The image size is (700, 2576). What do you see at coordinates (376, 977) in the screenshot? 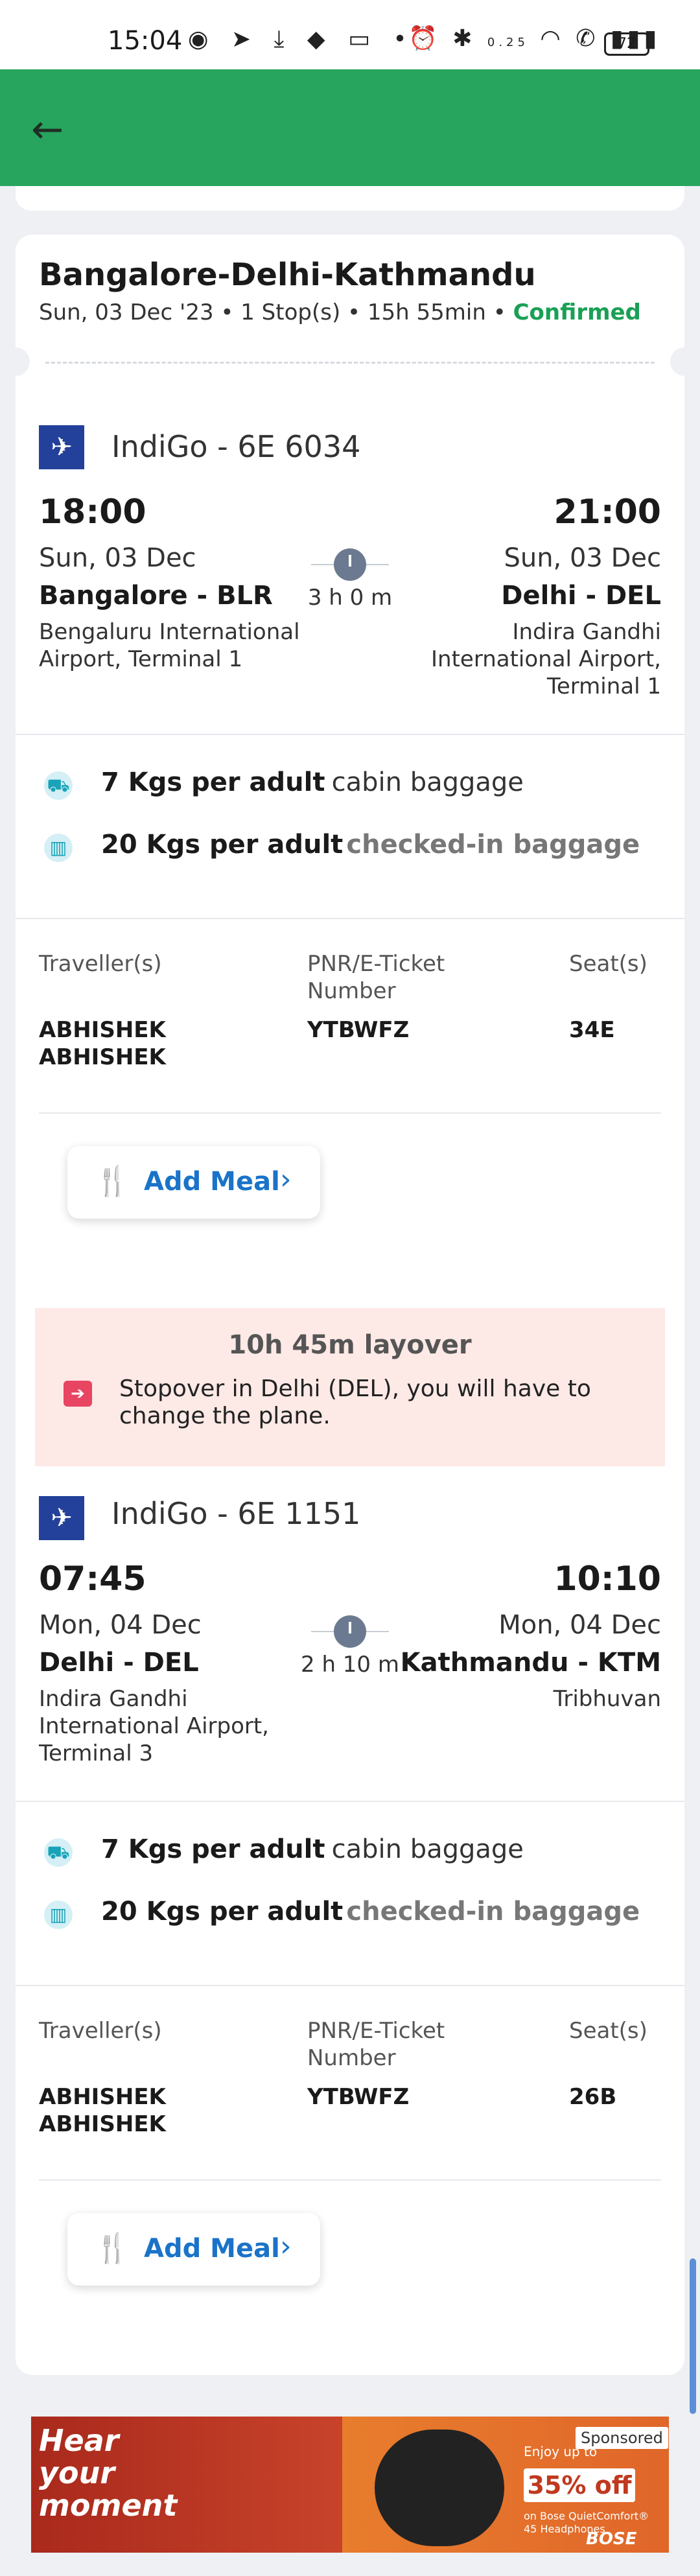
I see `segment1-pnr-header: PNR/E-Ticket Number` at bounding box center [376, 977].